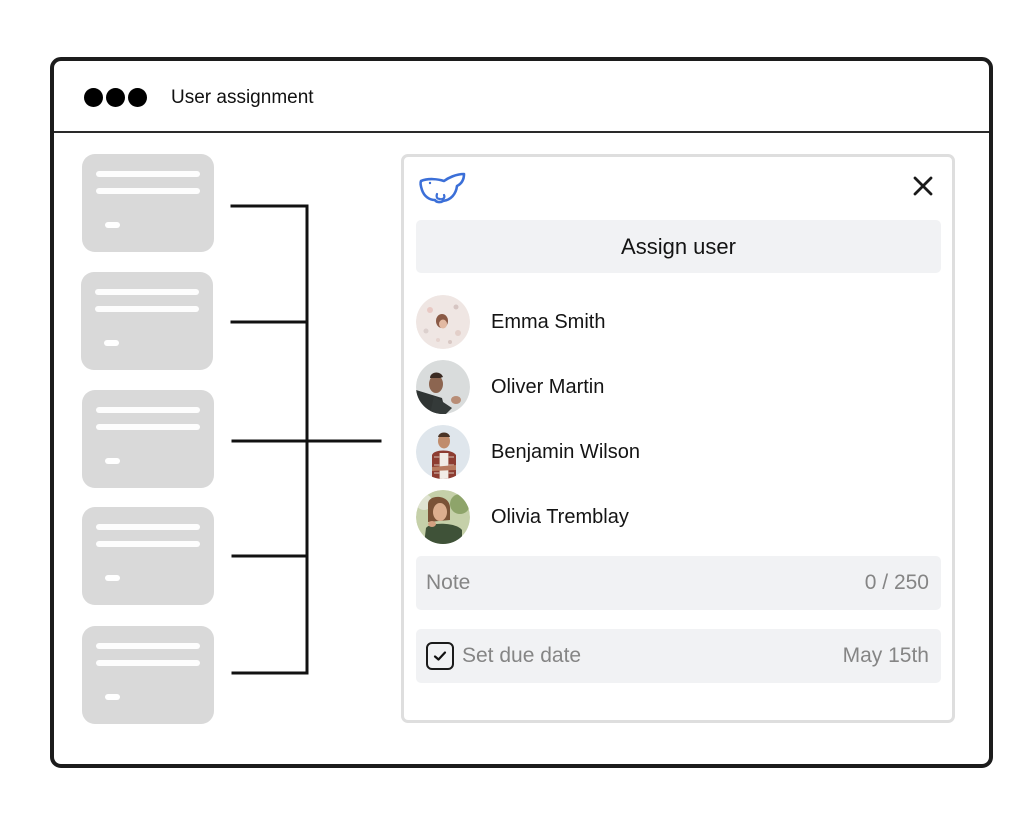 The height and width of the screenshot is (822, 1024). I want to click on title-bar: User assignment, so click(521, 97).